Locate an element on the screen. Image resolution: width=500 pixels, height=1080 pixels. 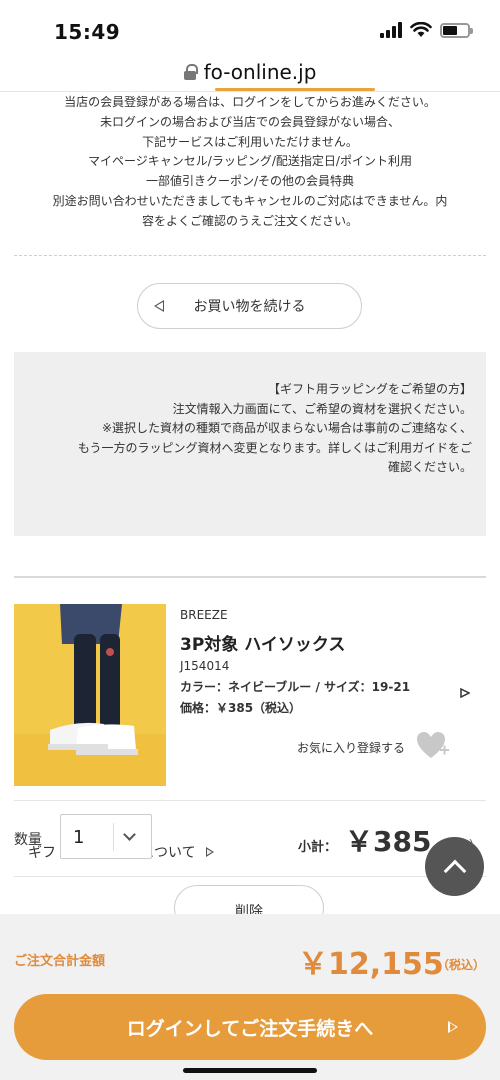
gift-line: もう一方のラッピング資材へ変更となります。詳しくはご利用ガイドをご is located at coordinates (274, 447).